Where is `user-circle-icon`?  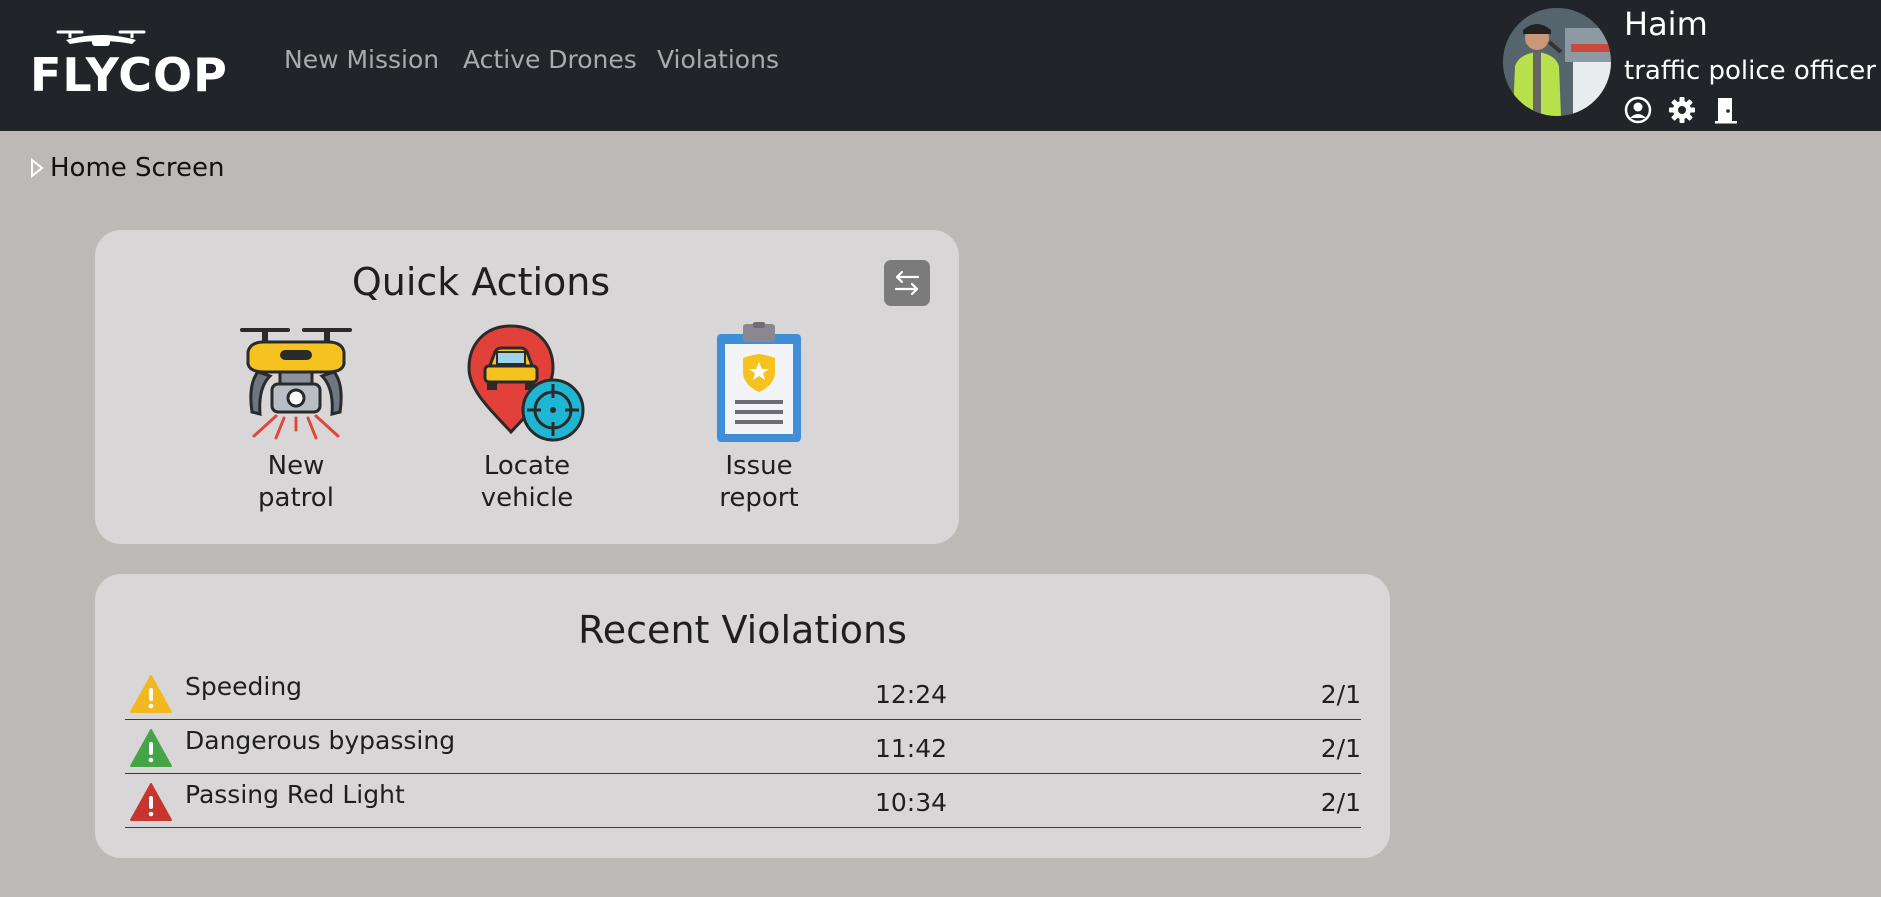 user-circle-icon is located at coordinates (1638, 110).